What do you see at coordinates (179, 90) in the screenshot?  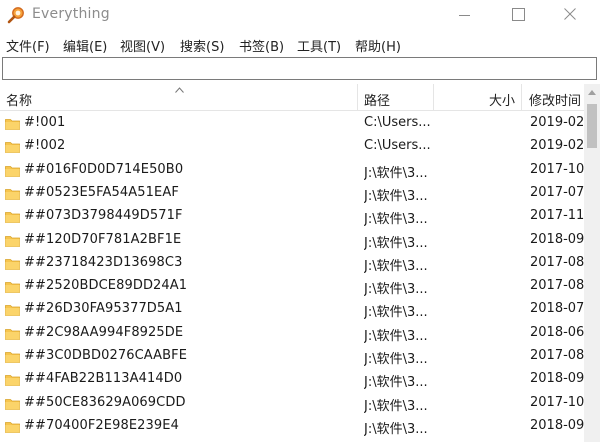 I see `sort-ascending-icon` at bounding box center [179, 90].